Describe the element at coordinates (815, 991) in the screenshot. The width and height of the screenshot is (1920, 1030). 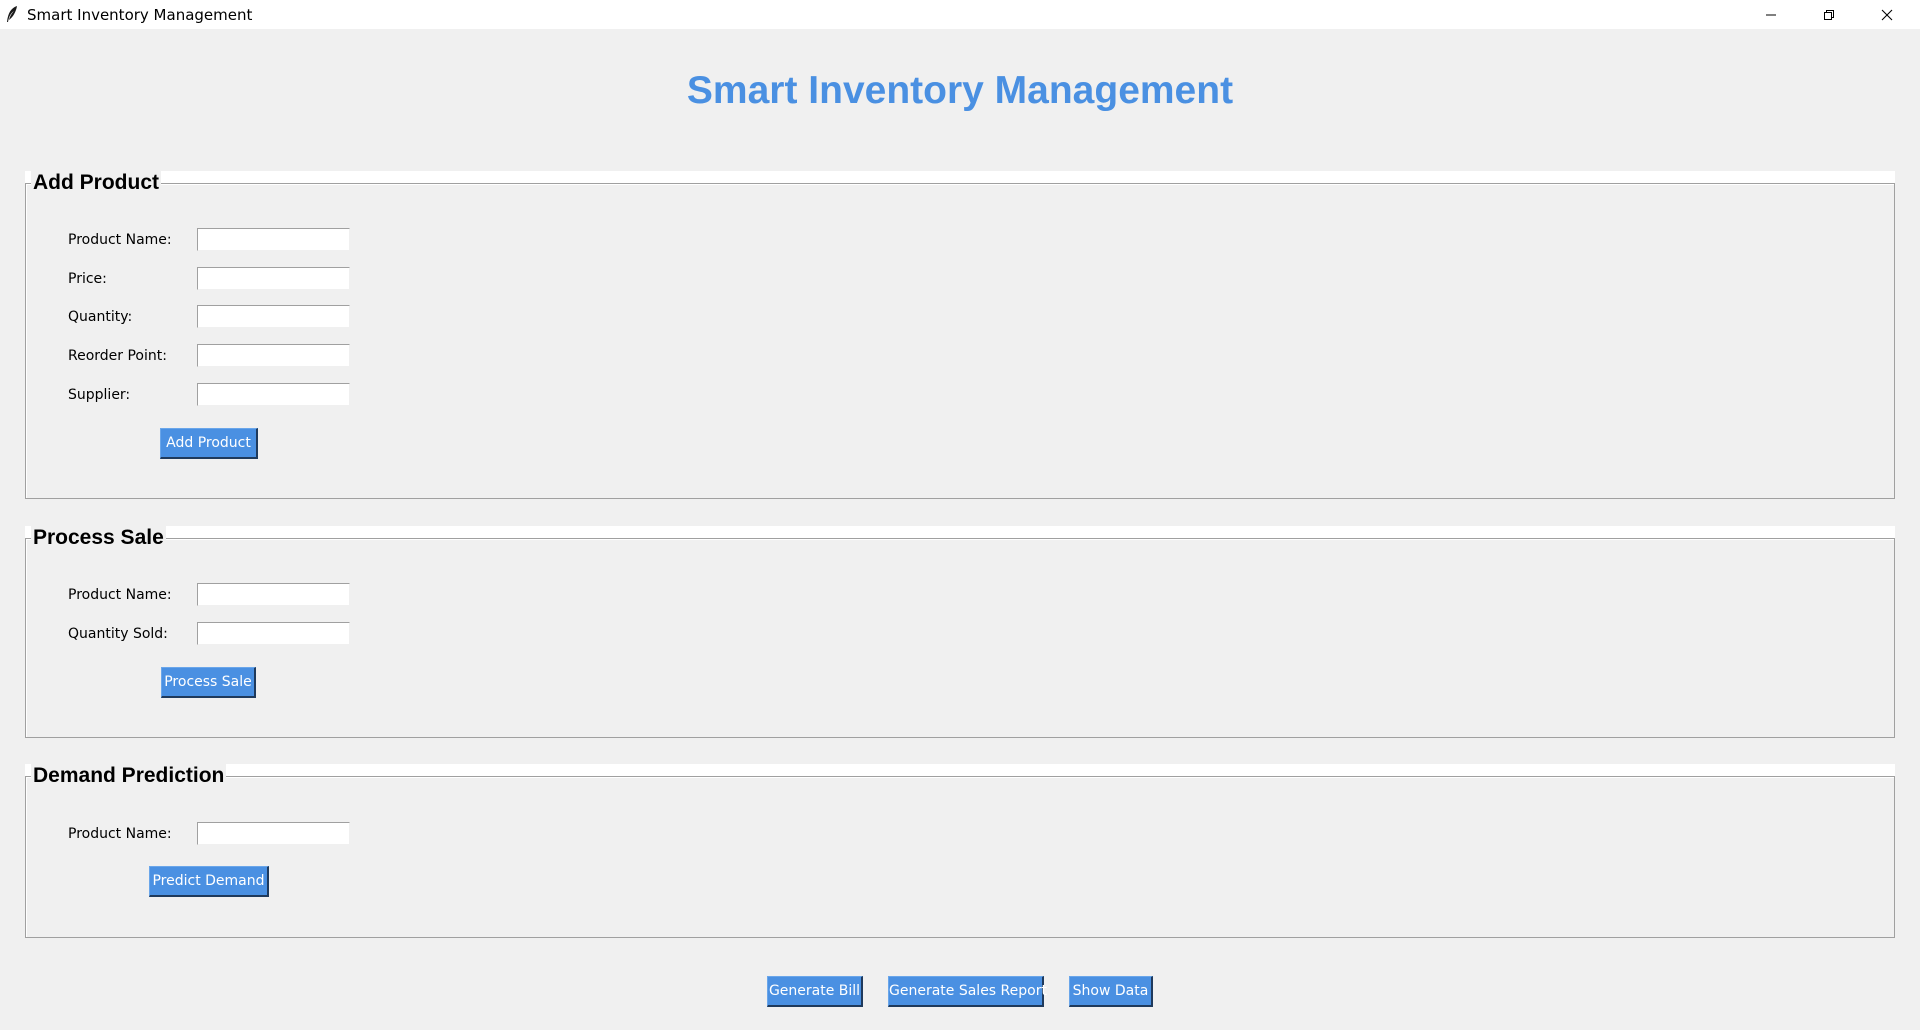
I see `generate-bill-button: Generate Bill` at that location.